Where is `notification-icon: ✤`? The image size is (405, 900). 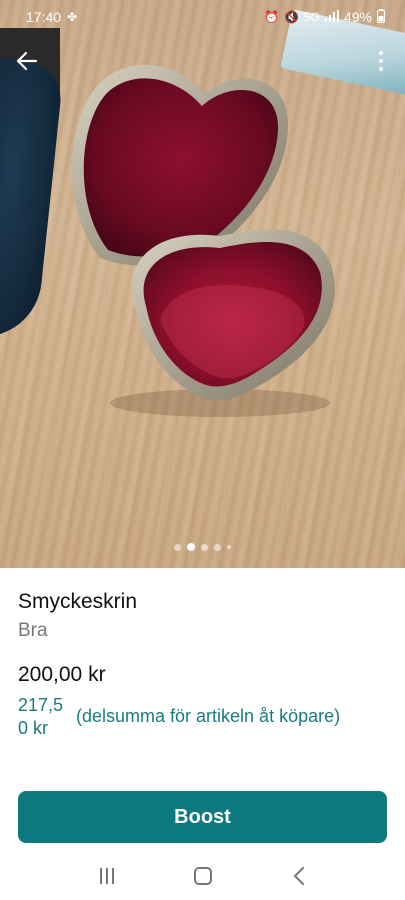
notification-icon: ✤ is located at coordinates (72, 17).